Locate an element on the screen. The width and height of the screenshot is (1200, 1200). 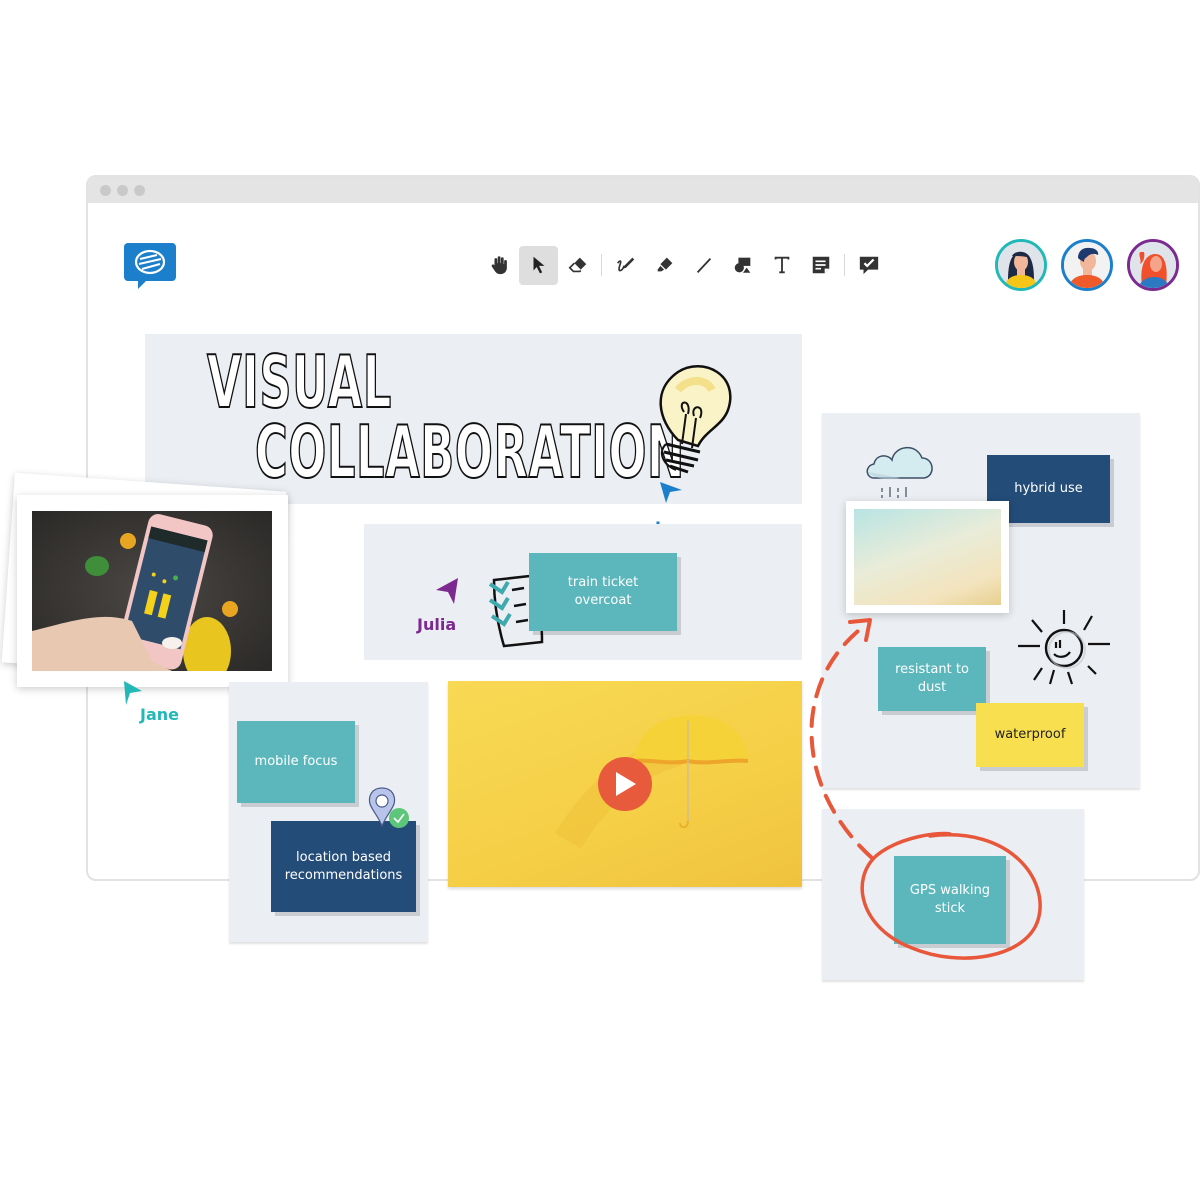
lightbulb-icon is located at coordinates (695, 419).